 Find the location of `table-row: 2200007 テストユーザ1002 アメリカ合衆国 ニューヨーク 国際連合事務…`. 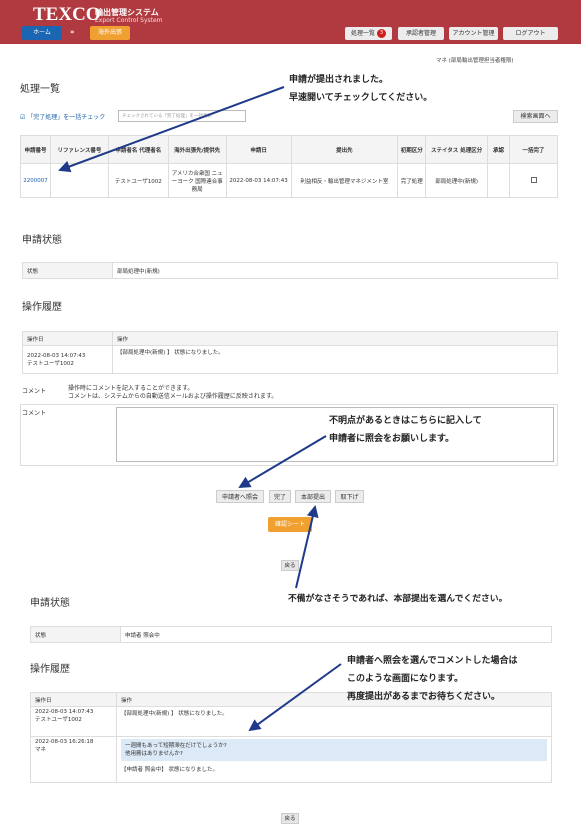

table-row: 2200007 テストユーザ1002 アメリカ合衆国 ニューヨーク 国際連合事務… is located at coordinates (289, 180).